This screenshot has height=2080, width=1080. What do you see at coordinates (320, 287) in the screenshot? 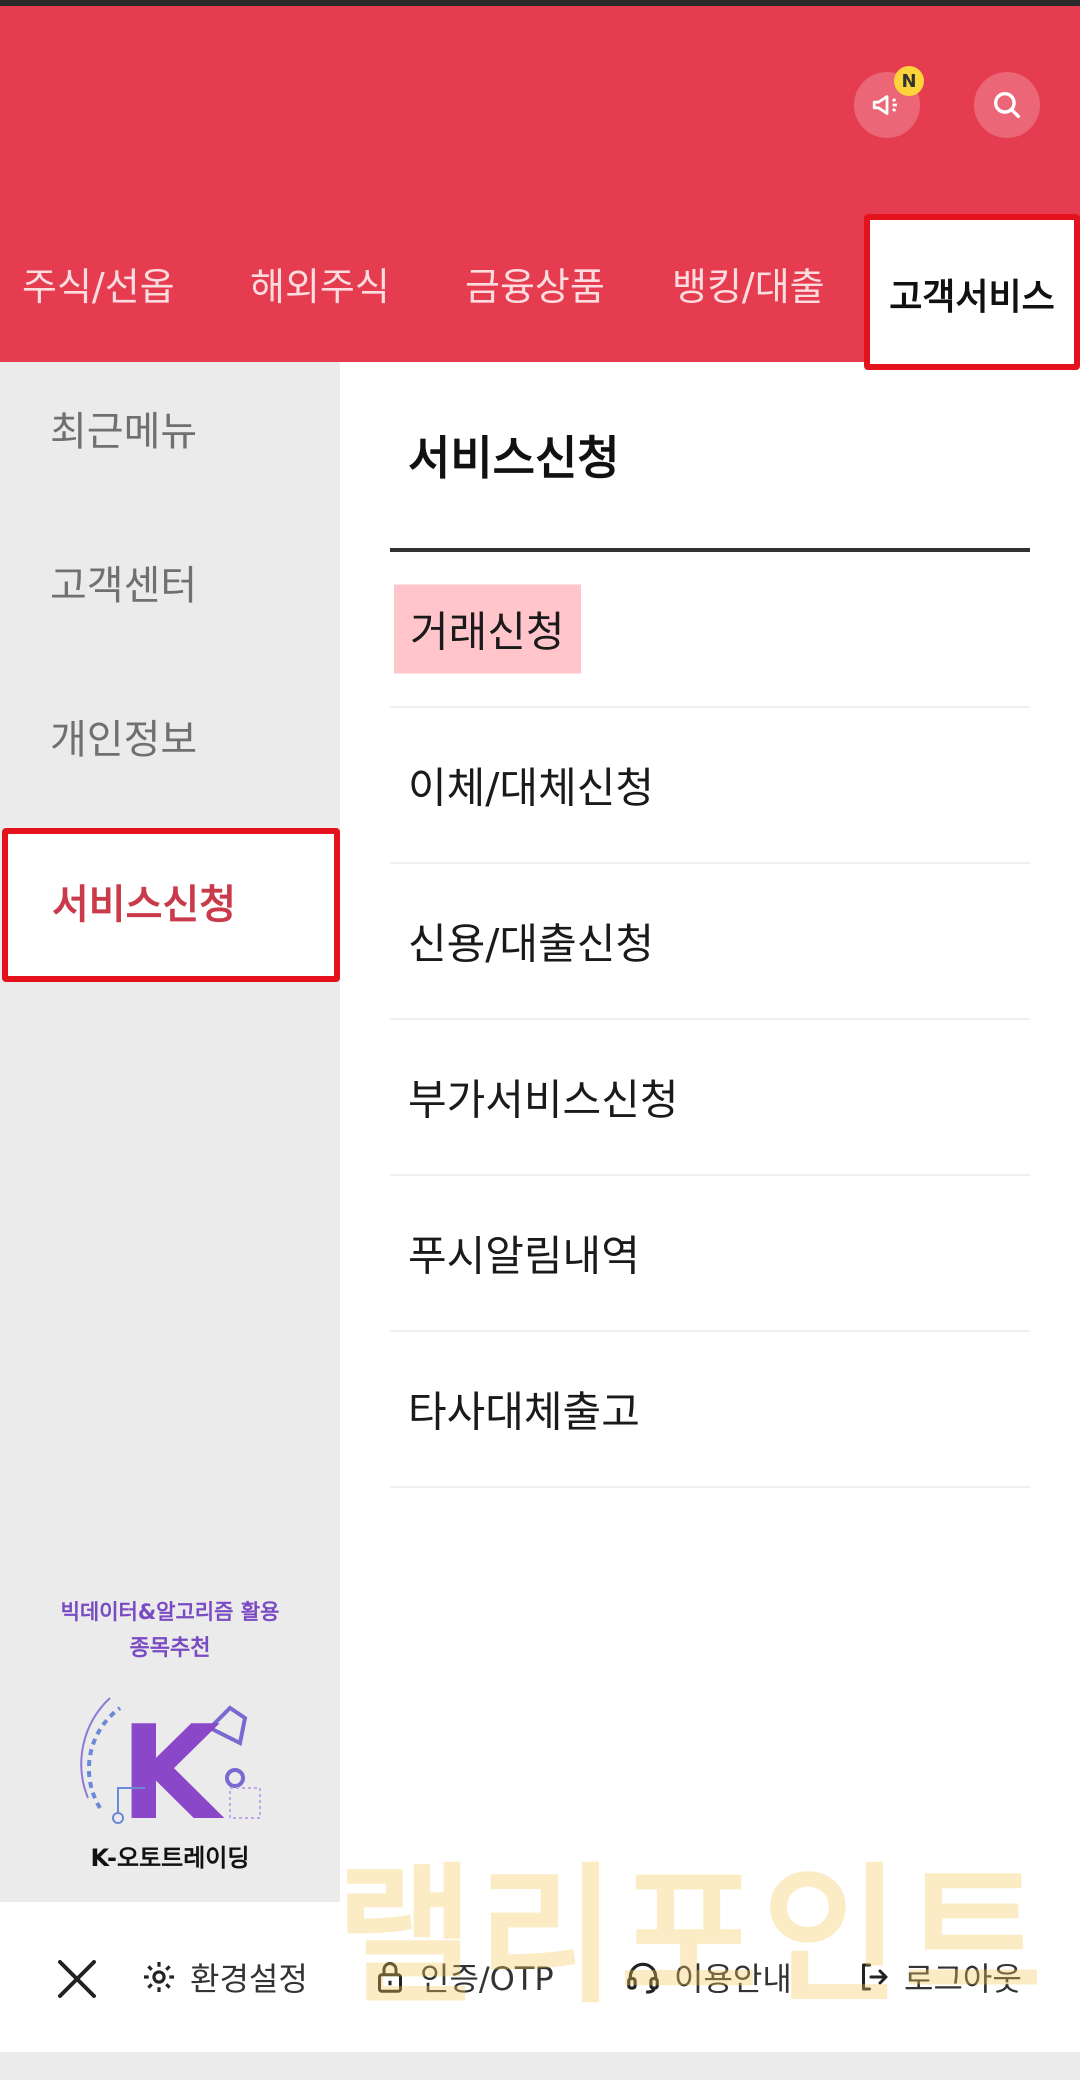
I see `tab-overseas-stocks: 해외주식` at bounding box center [320, 287].